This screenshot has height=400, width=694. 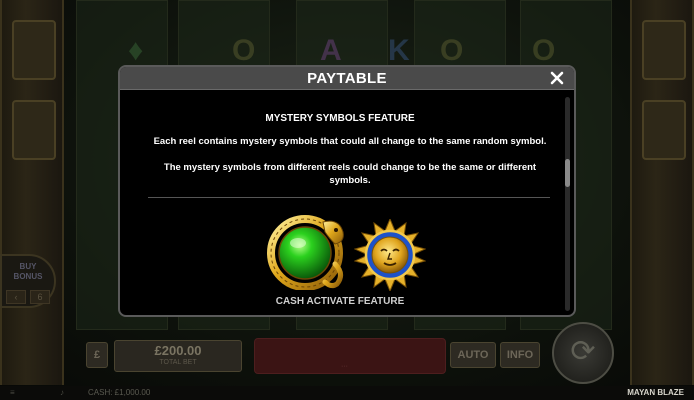 What do you see at coordinates (97, 355) in the screenshot?
I see `currency-button: £` at bounding box center [97, 355].